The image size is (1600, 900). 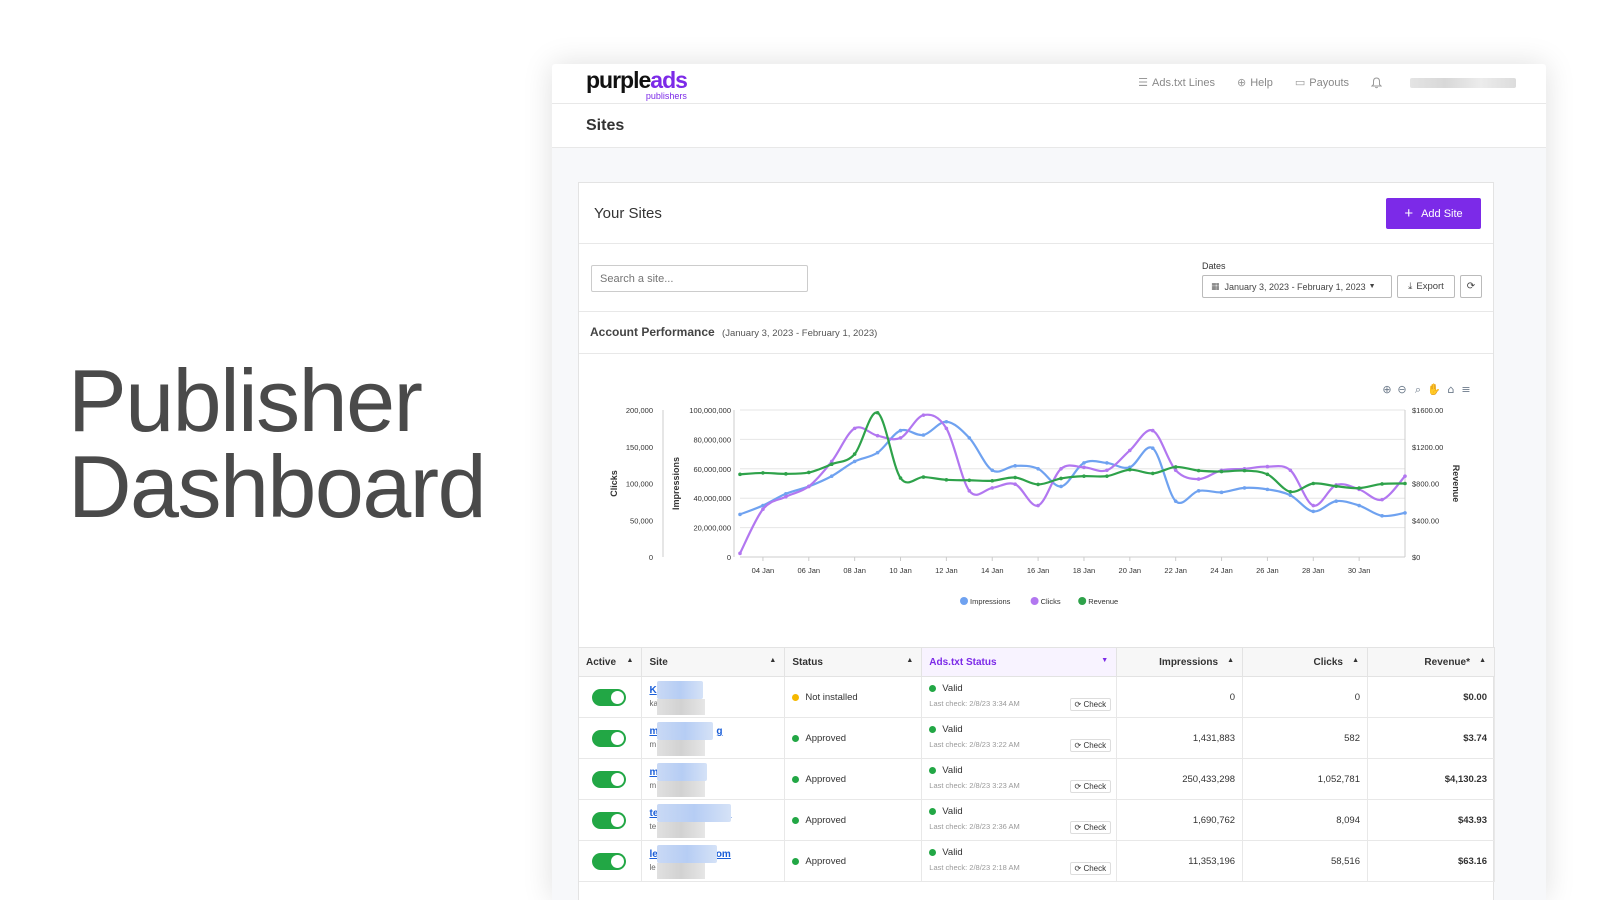 What do you see at coordinates (831, 697) in the screenshot?
I see `status-text: Not installed` at bounding box center [831, 697].